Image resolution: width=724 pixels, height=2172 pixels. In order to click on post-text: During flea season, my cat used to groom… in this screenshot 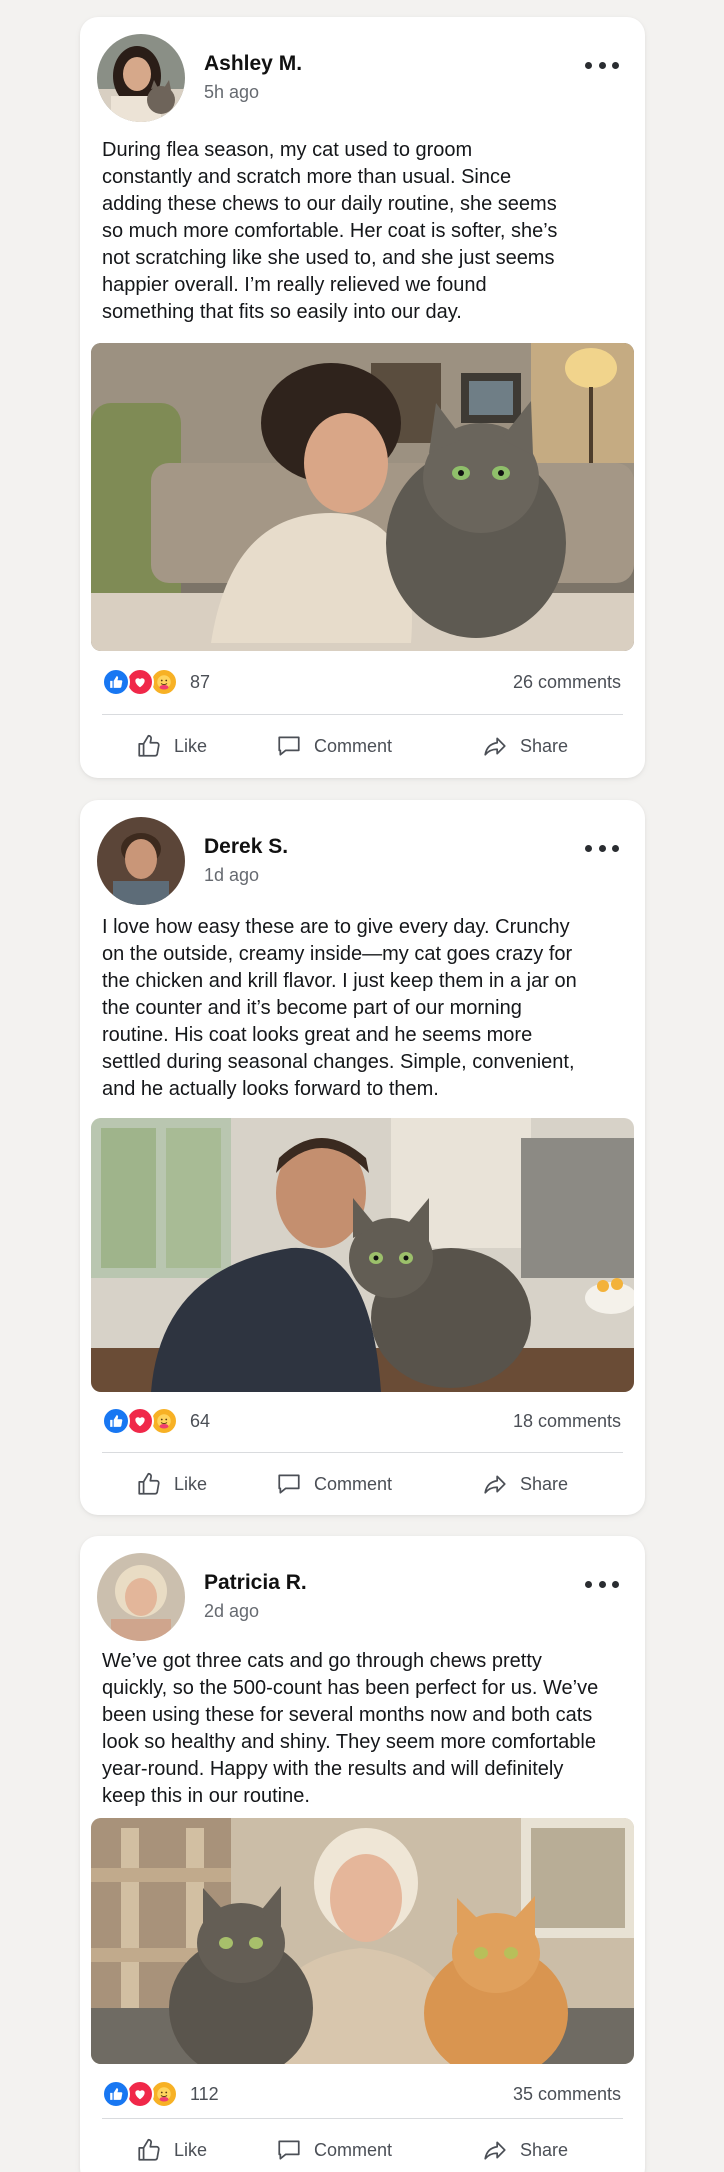, I will do `click(330, 231)`.